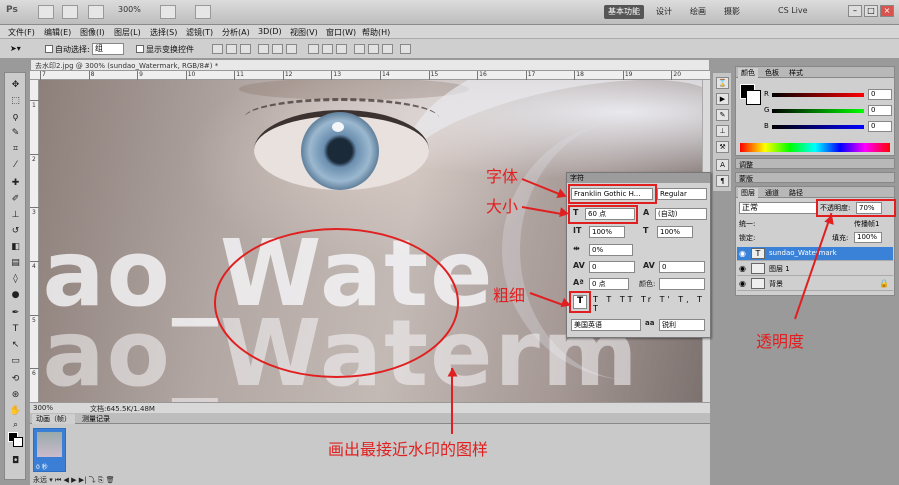 Image resolution: width=899 pixels, height=485 pixels. What do you see at coordinates (748, 193) in the screenshot?
I see `tab-layers: 图层` at bounding box center [748, 193].